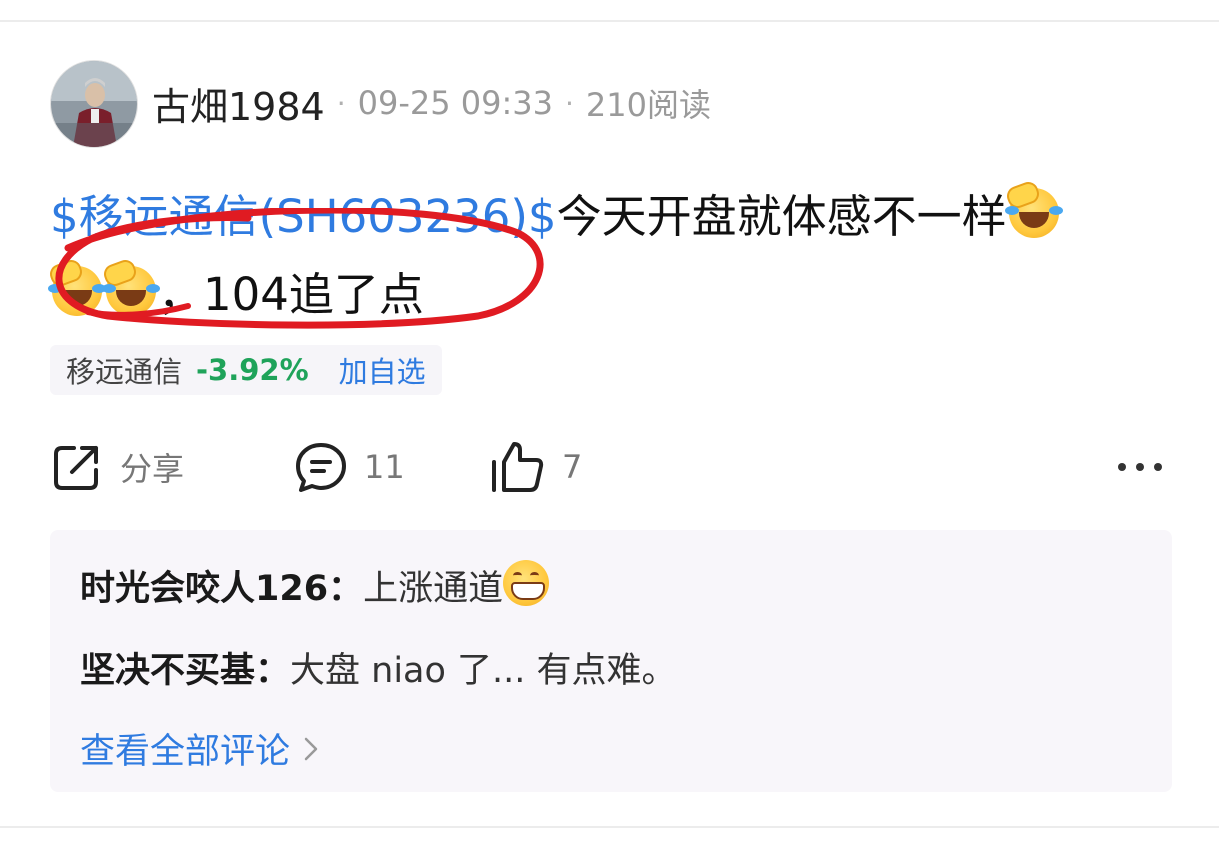  I want to click on post-header: 古畑1984 · 09-25 09:33 · 210阅读, so click(431, 104).